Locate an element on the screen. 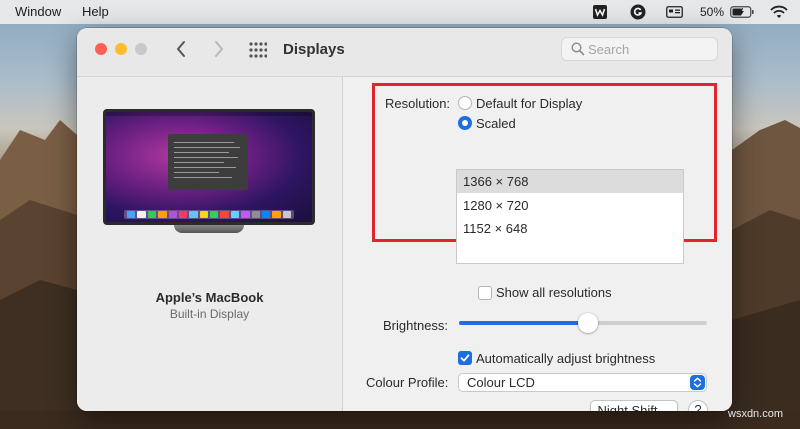 This screenshot has height=429, width=800. monitor-screen-wallpaper is located at coordinates (209, 167).